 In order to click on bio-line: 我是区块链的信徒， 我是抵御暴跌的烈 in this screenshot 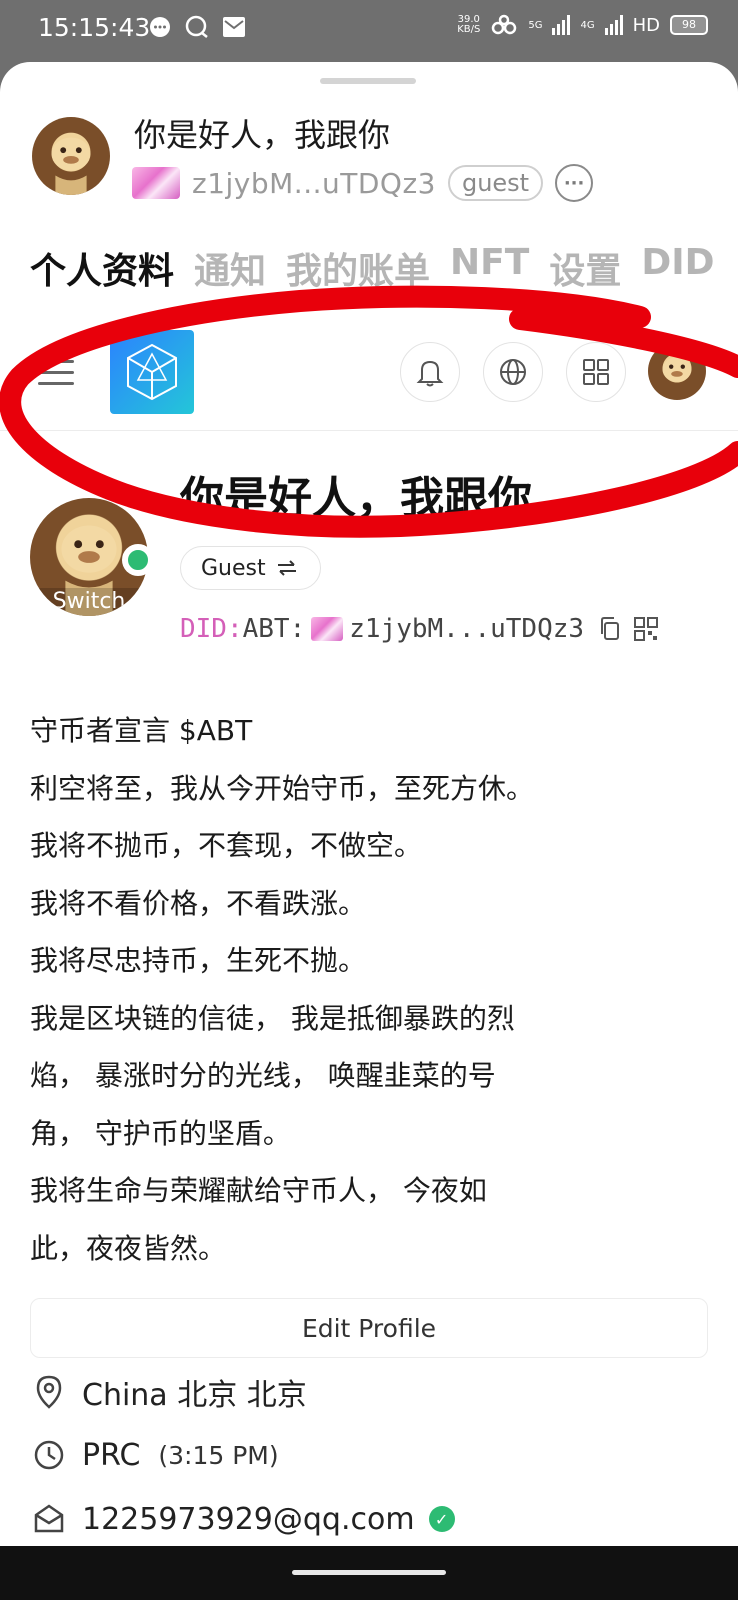, I will do `click(272, 1018)`.